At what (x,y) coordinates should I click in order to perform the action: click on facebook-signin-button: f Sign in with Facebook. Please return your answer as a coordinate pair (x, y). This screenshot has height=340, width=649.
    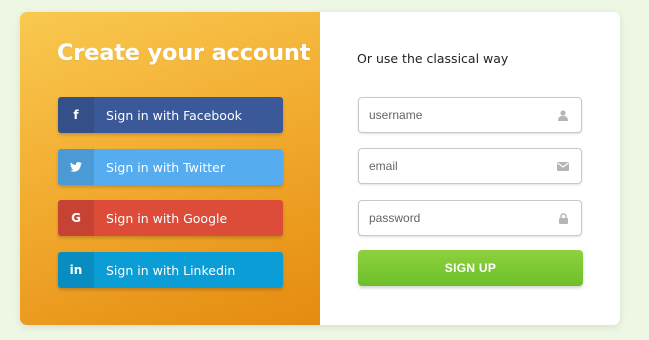
    Looking at the image, I should click on (170, 115).